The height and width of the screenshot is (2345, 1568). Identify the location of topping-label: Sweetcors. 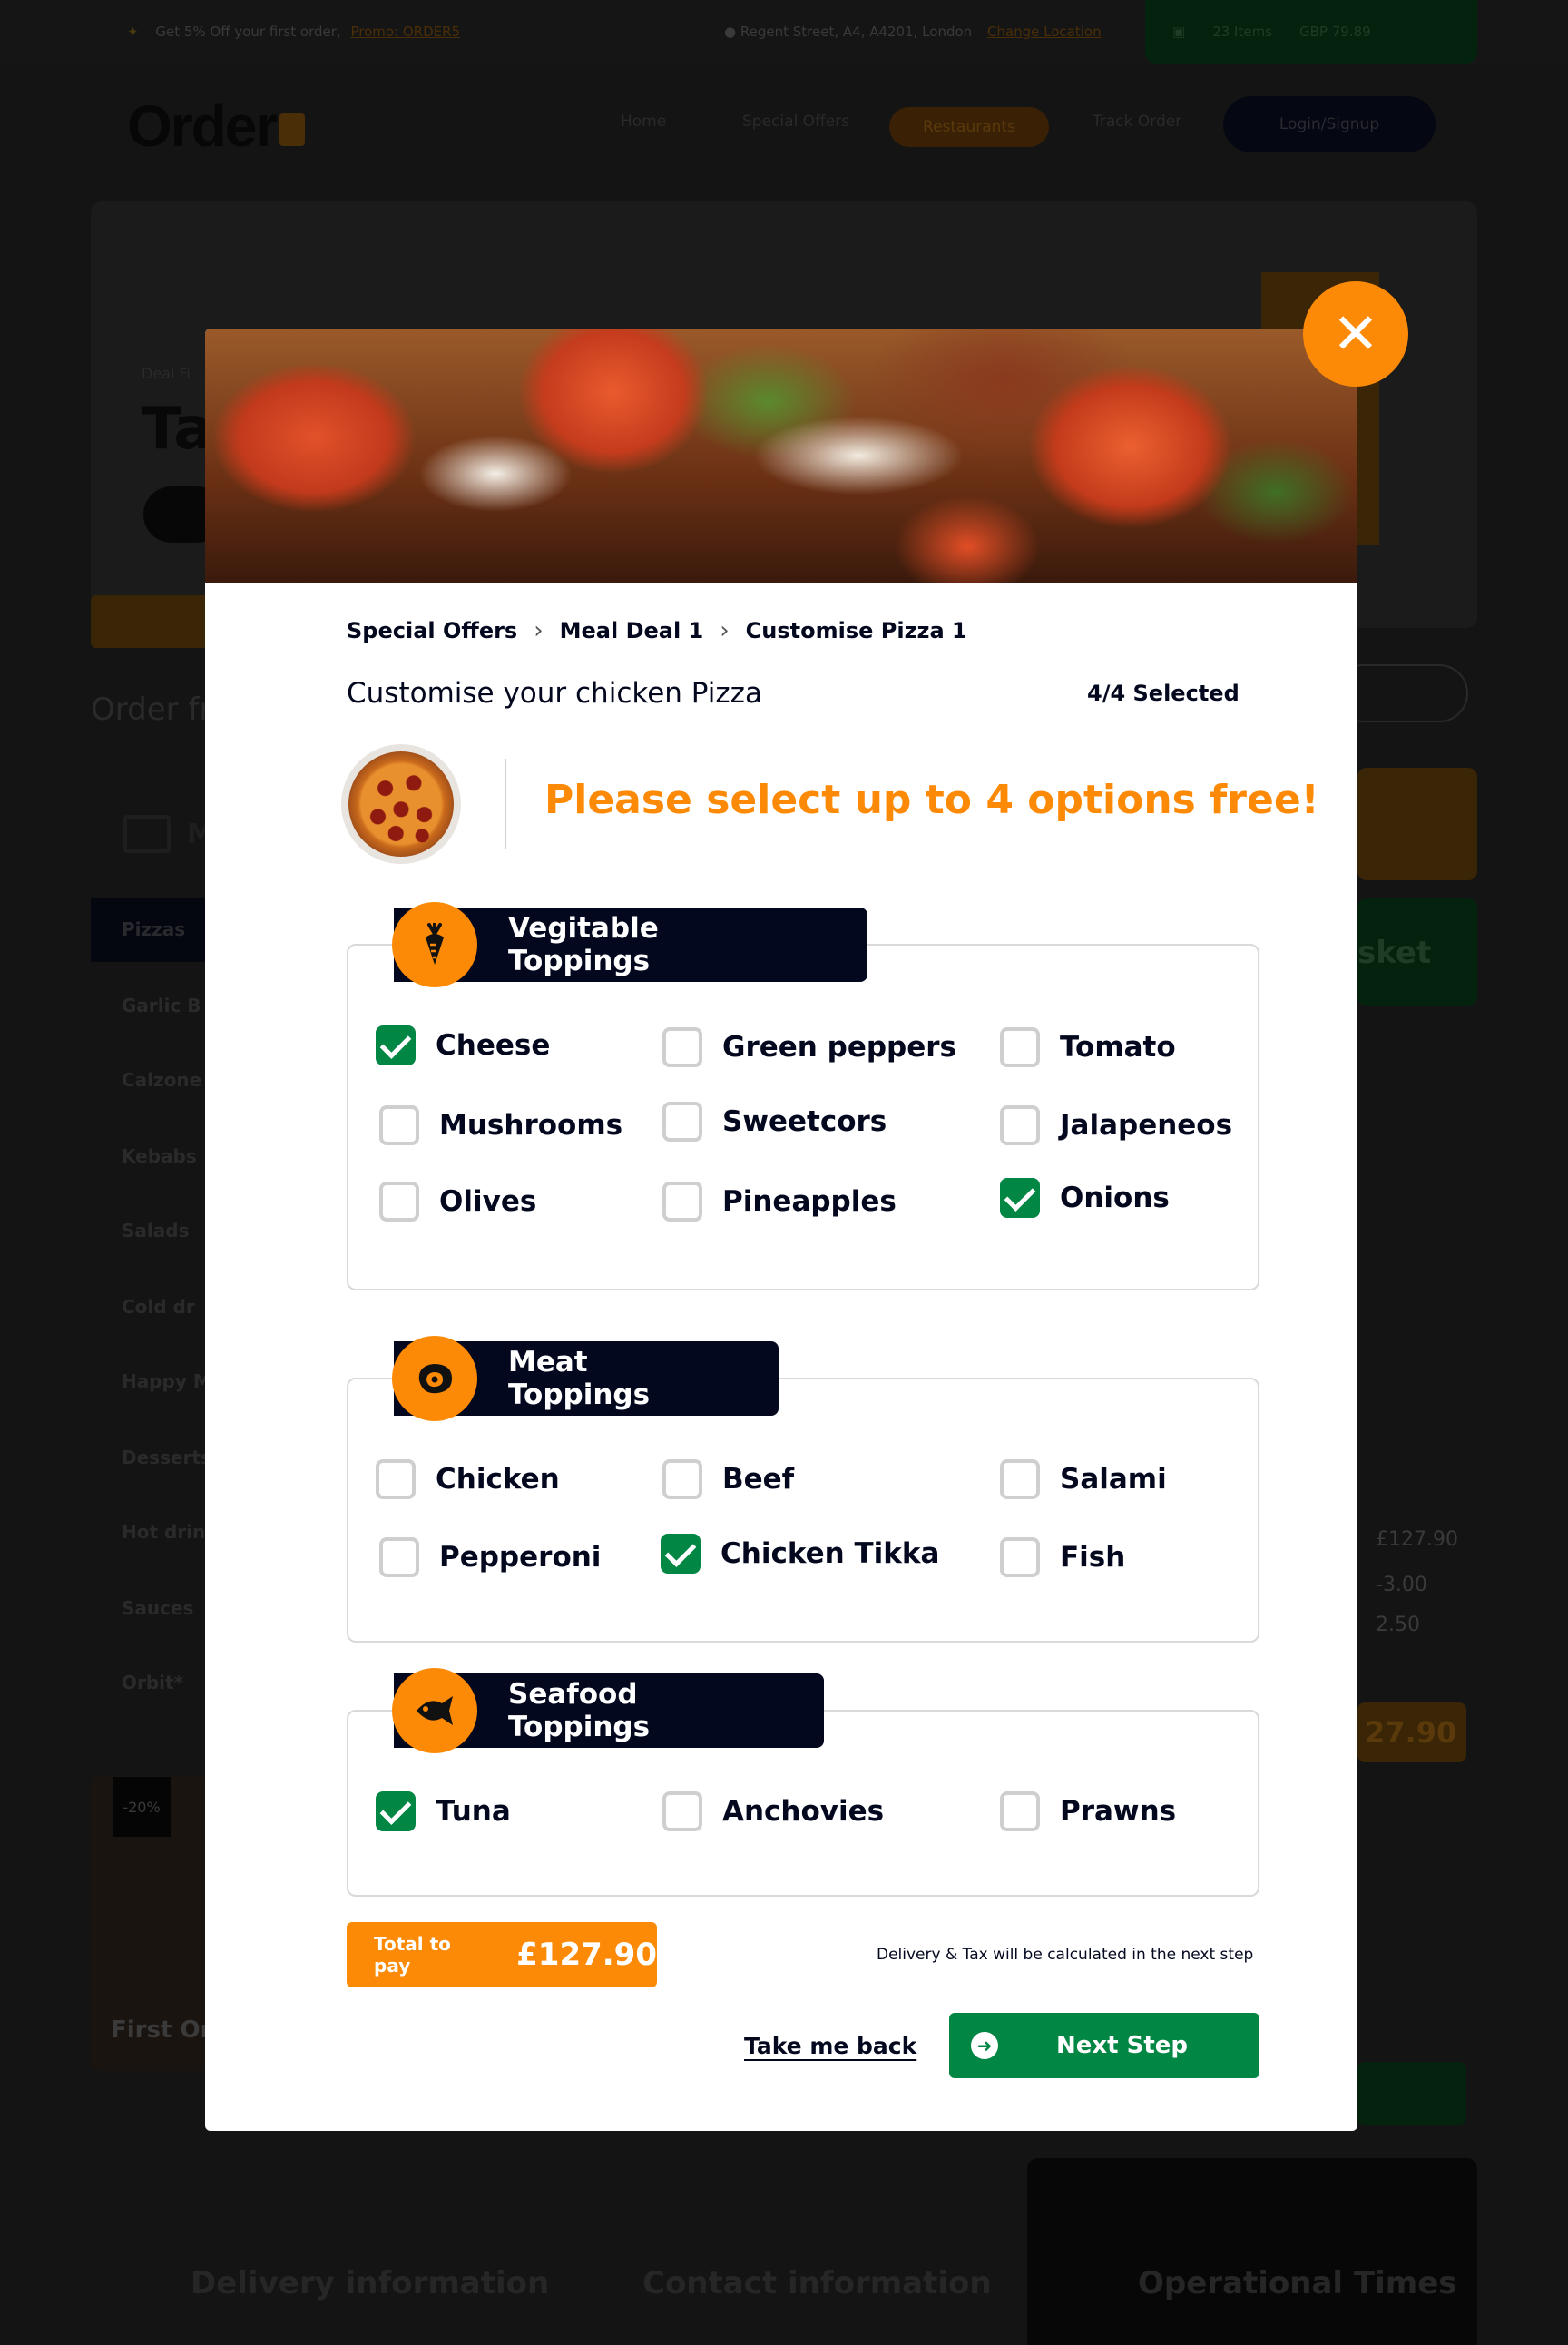
(804, 1121).